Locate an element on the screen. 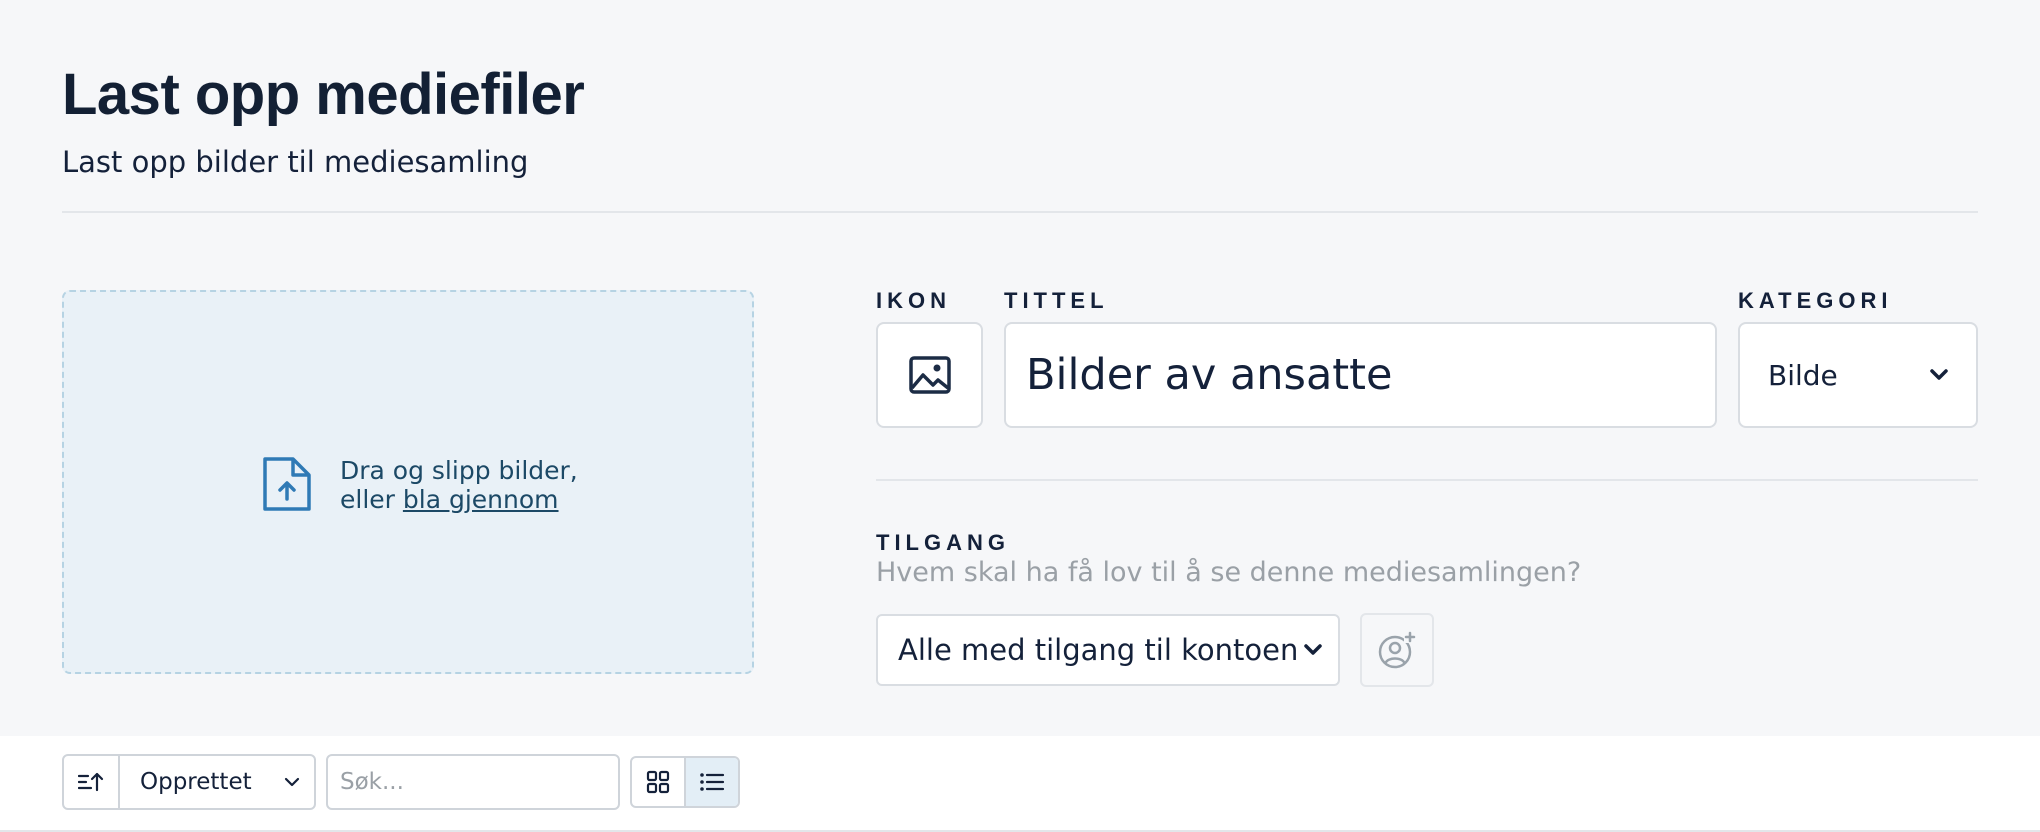 This screenshot has width=2040, height=832. sort-direction-button is located at coordinates (92, 782).